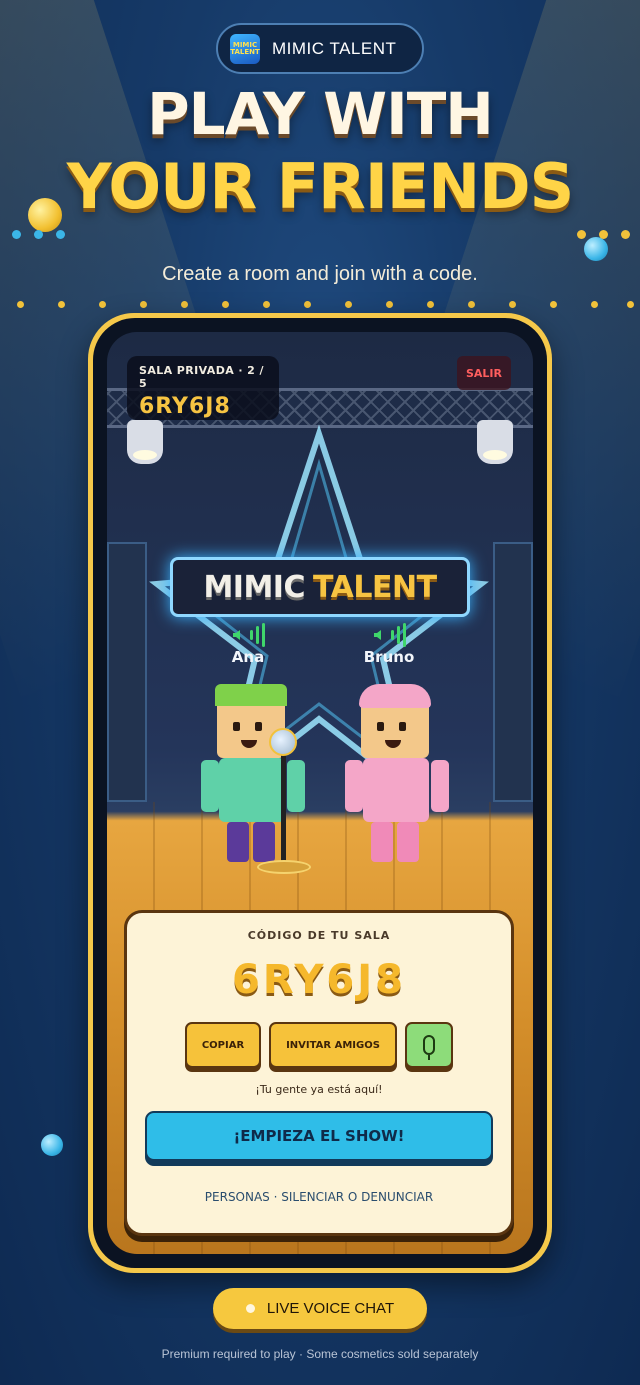 The width and height of the screenshot is (640, 1385). Describe the element at coordinates (389, 657) in the screenshot. I see `player-name: Bruno` at that location.